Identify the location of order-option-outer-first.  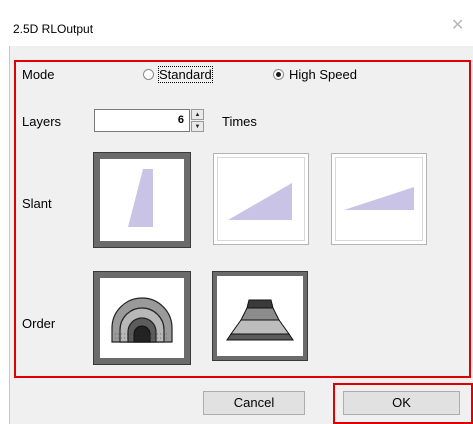
(142, 318).